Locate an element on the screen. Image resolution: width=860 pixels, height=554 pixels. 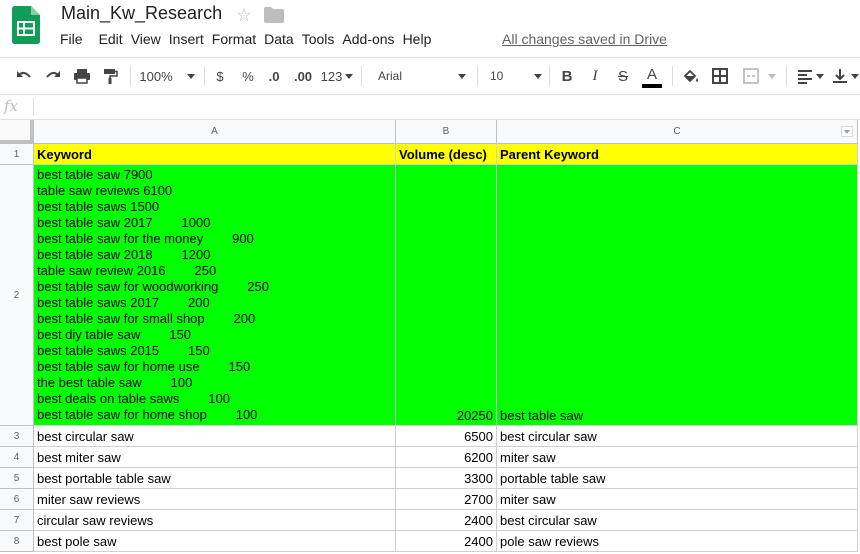
cell-b4: 6200 is located at coordinates (446, 457).